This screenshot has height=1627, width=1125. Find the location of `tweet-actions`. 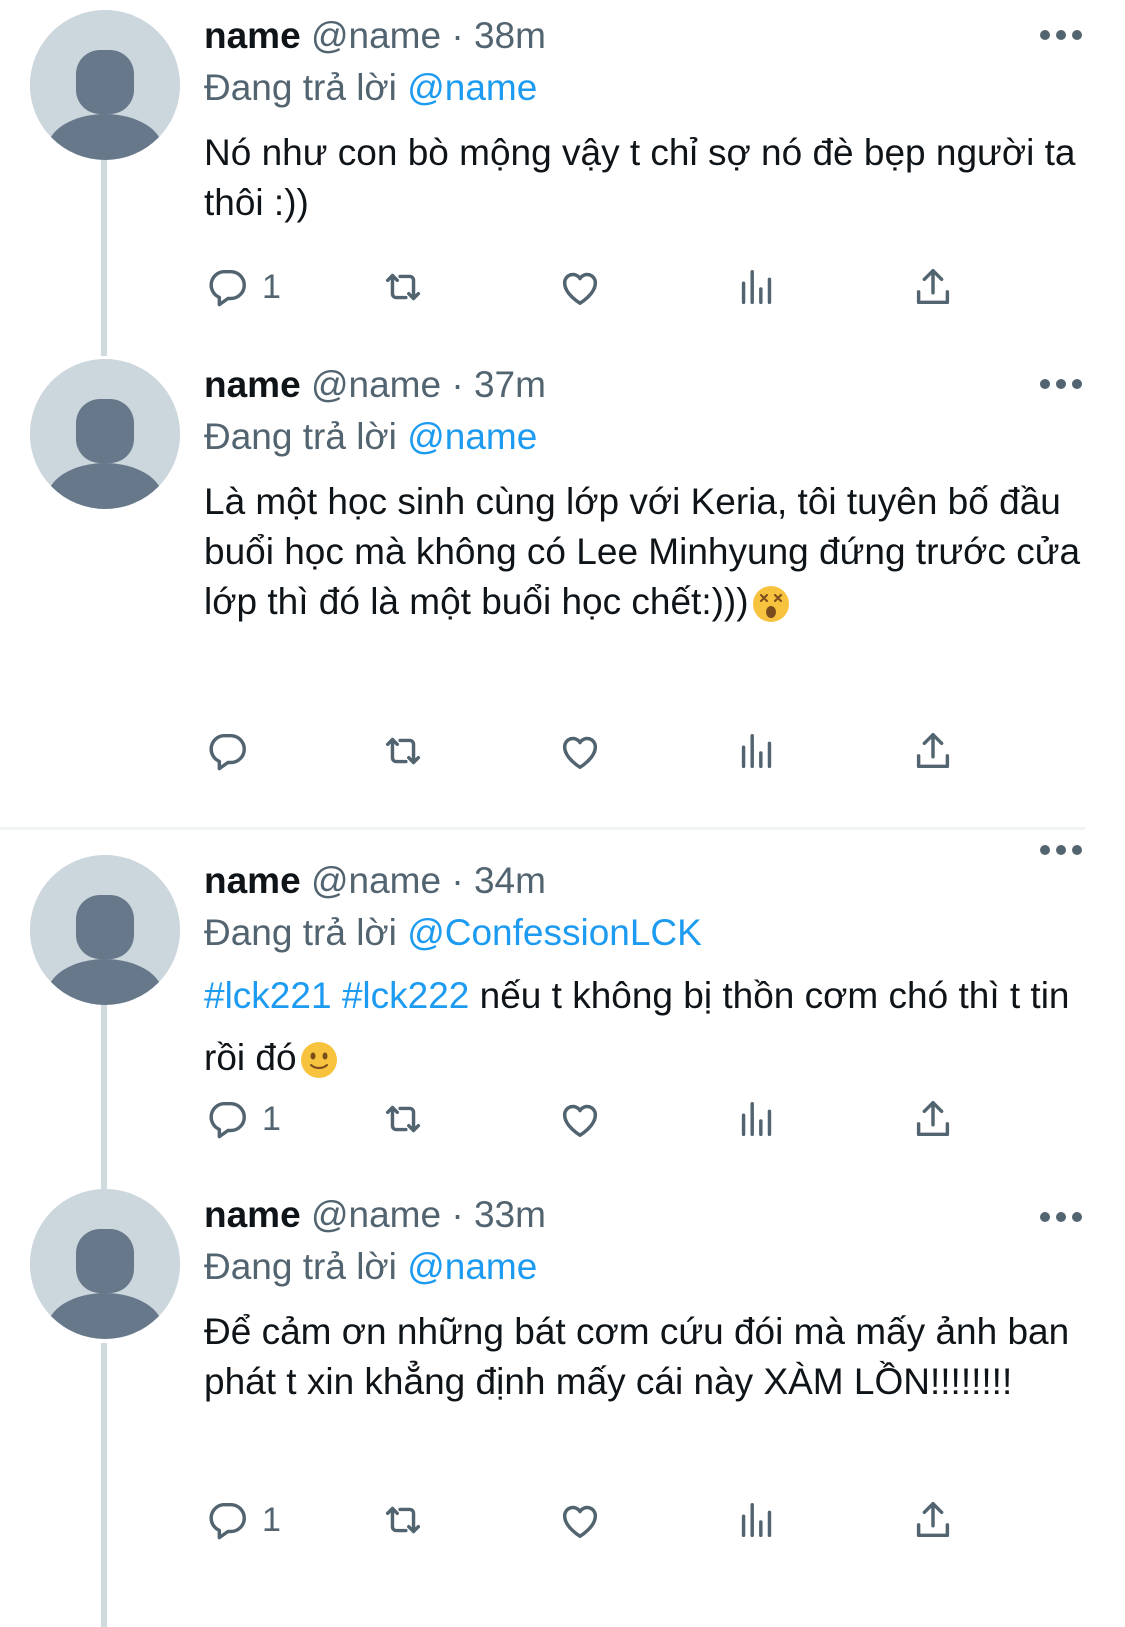

tweet-actions is located at coordinates (594, 751).